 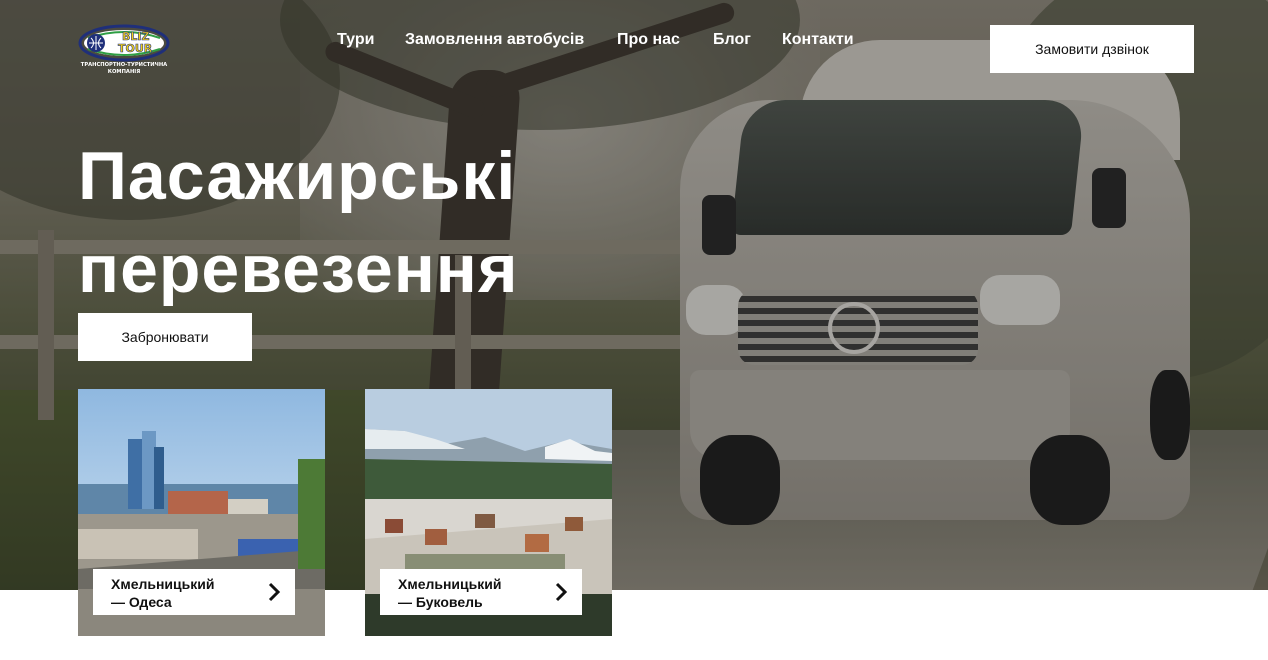 What do you see at coordinates (494, 40) in the screenshot?
I see `nav-item-bus-order: Замовлення автобусів` at bounding box center [494, 40].